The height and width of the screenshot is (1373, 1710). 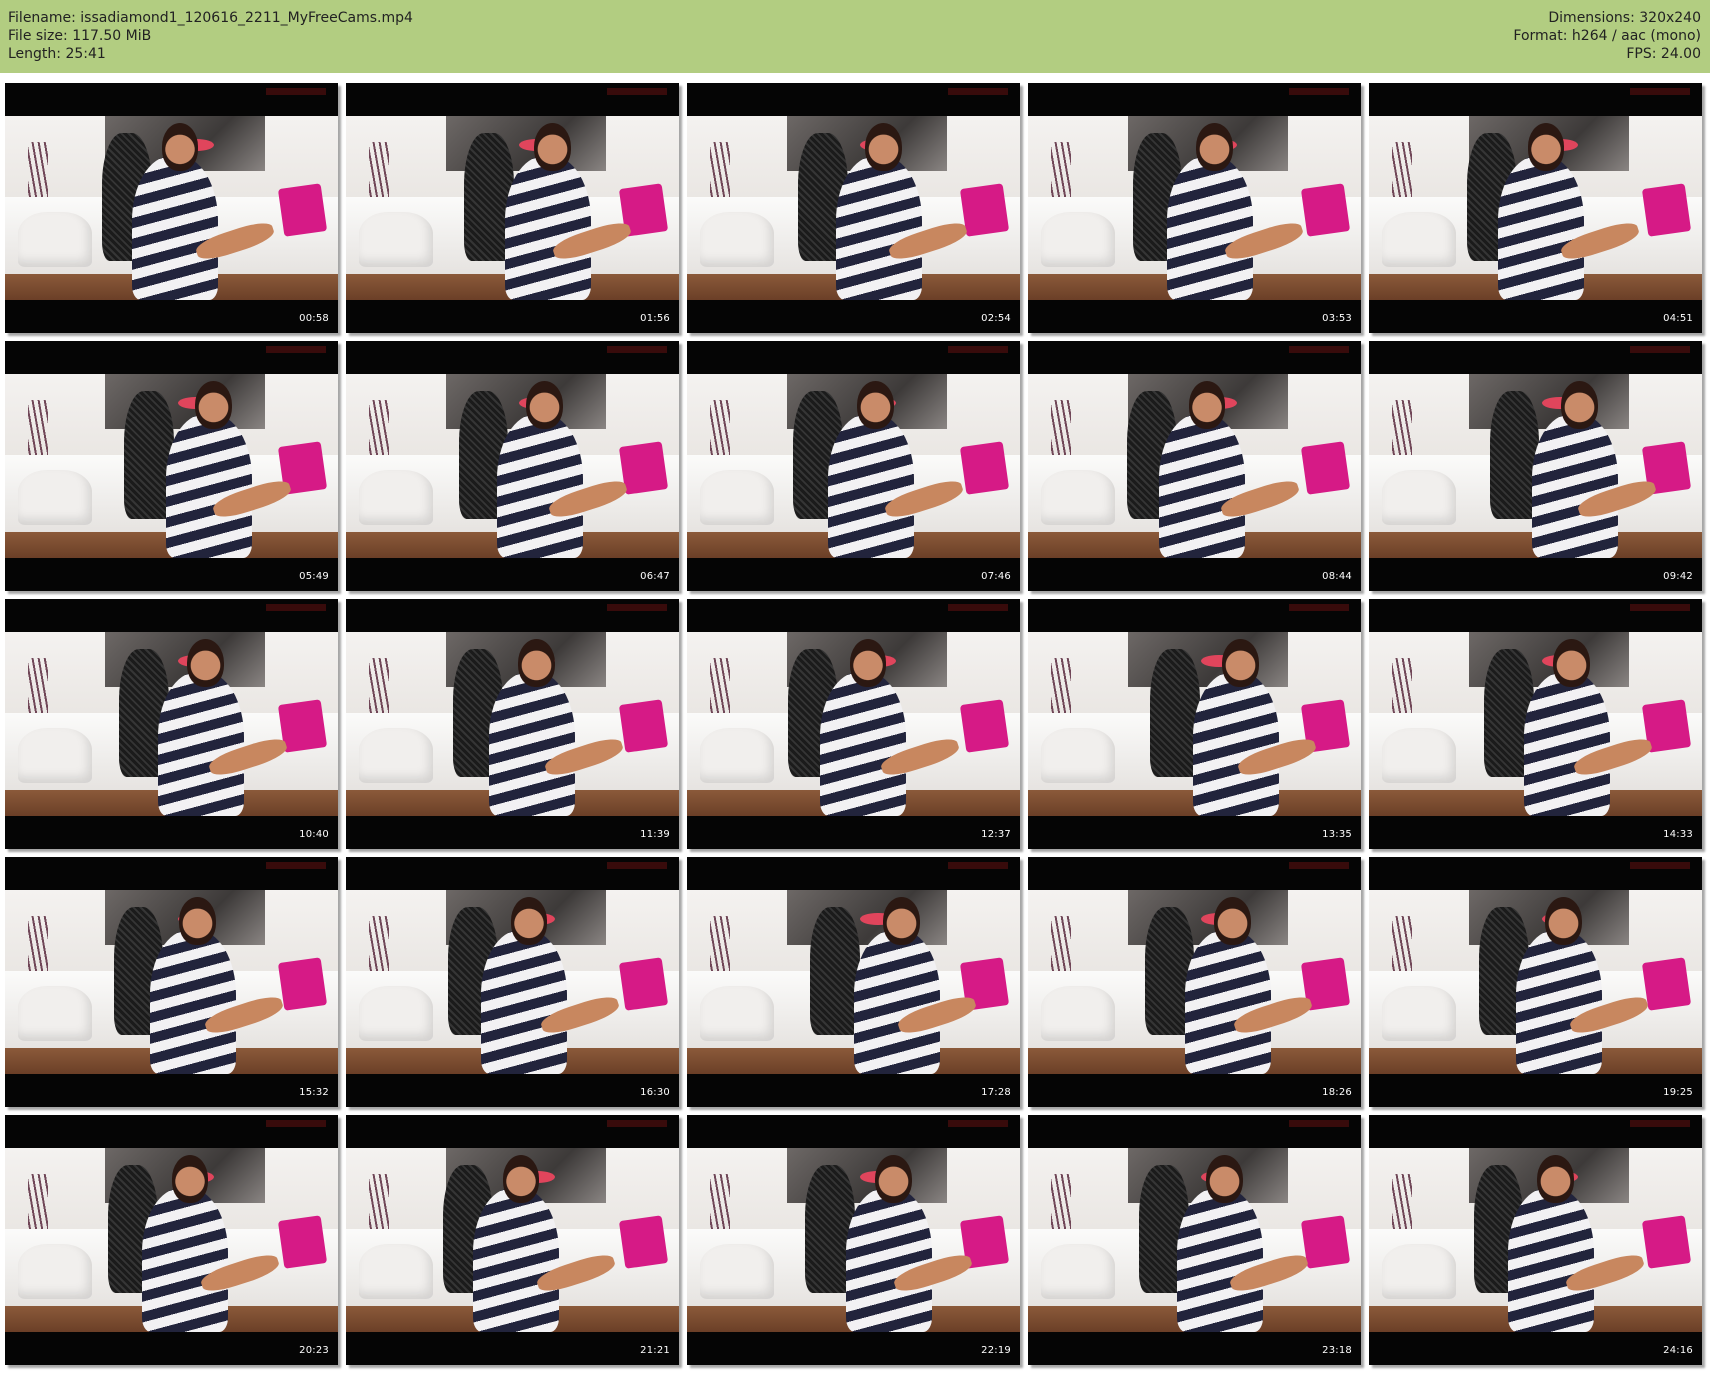 What do you see at coordinates (1337, 834) in the screenshot?
I see `thumbnail-timestamp: 13:35` at bounding box center [1337, 834].